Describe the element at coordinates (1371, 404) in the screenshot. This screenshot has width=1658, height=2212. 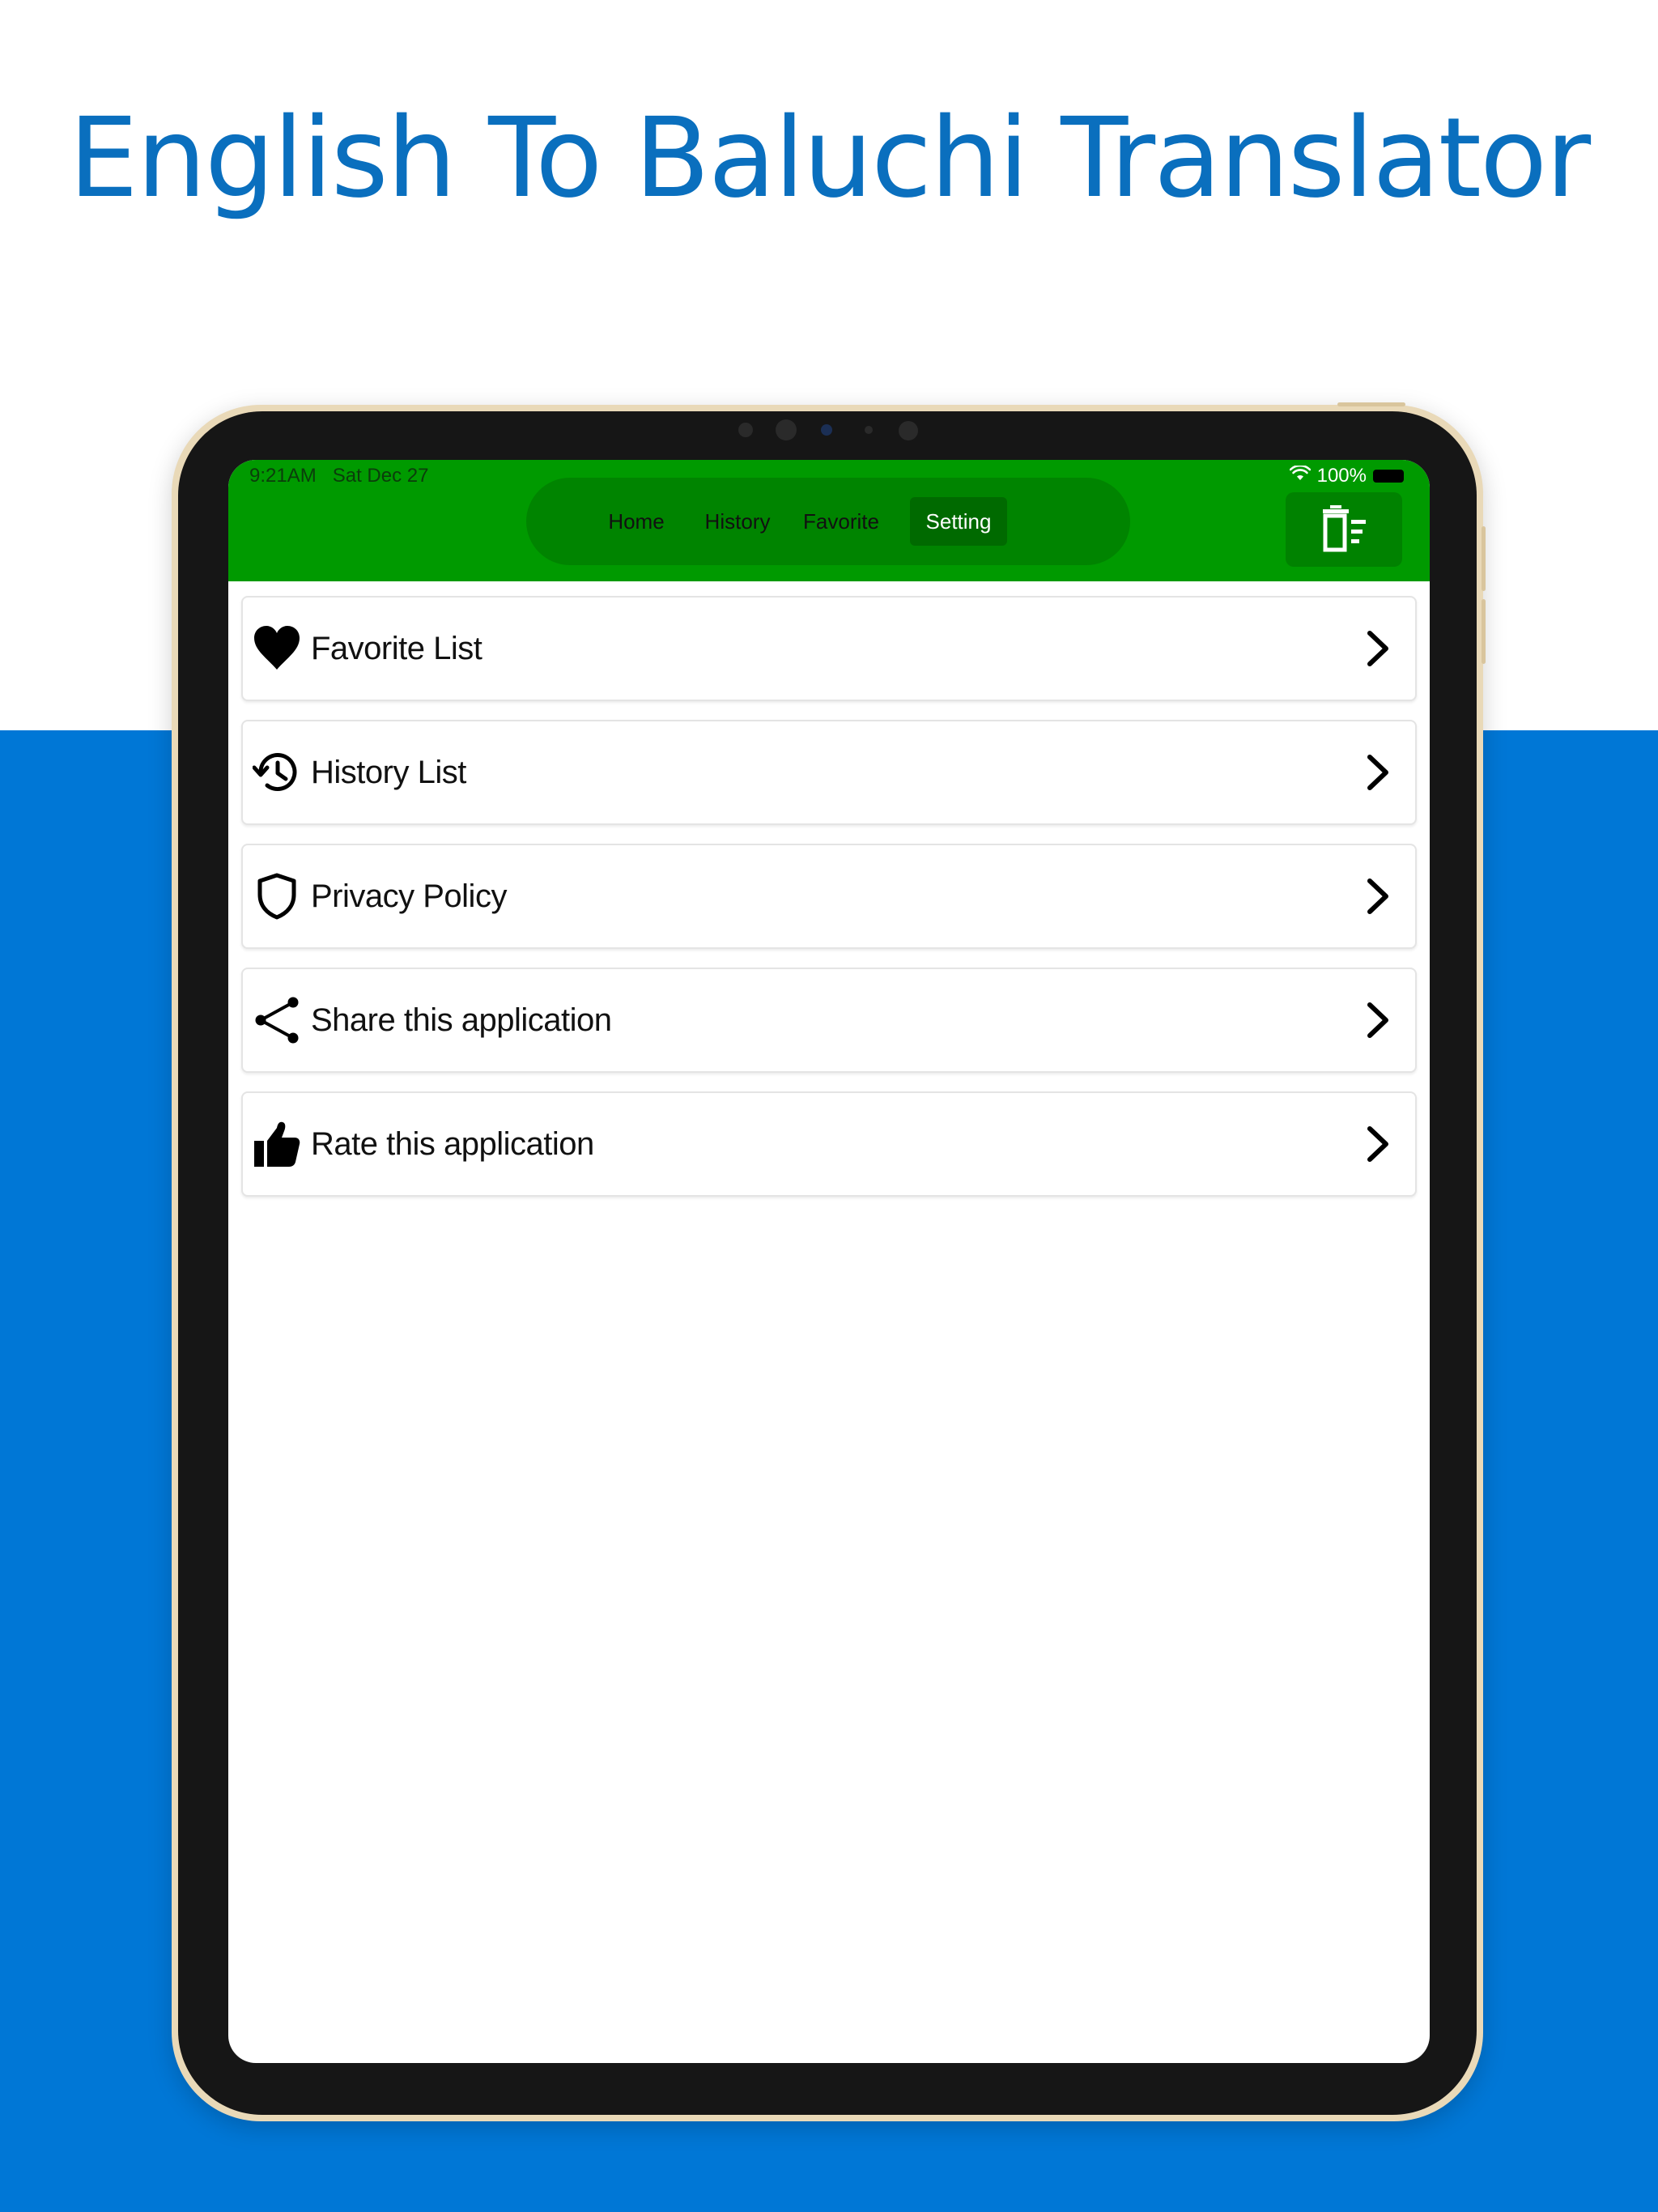
I see `top-button` at that location.